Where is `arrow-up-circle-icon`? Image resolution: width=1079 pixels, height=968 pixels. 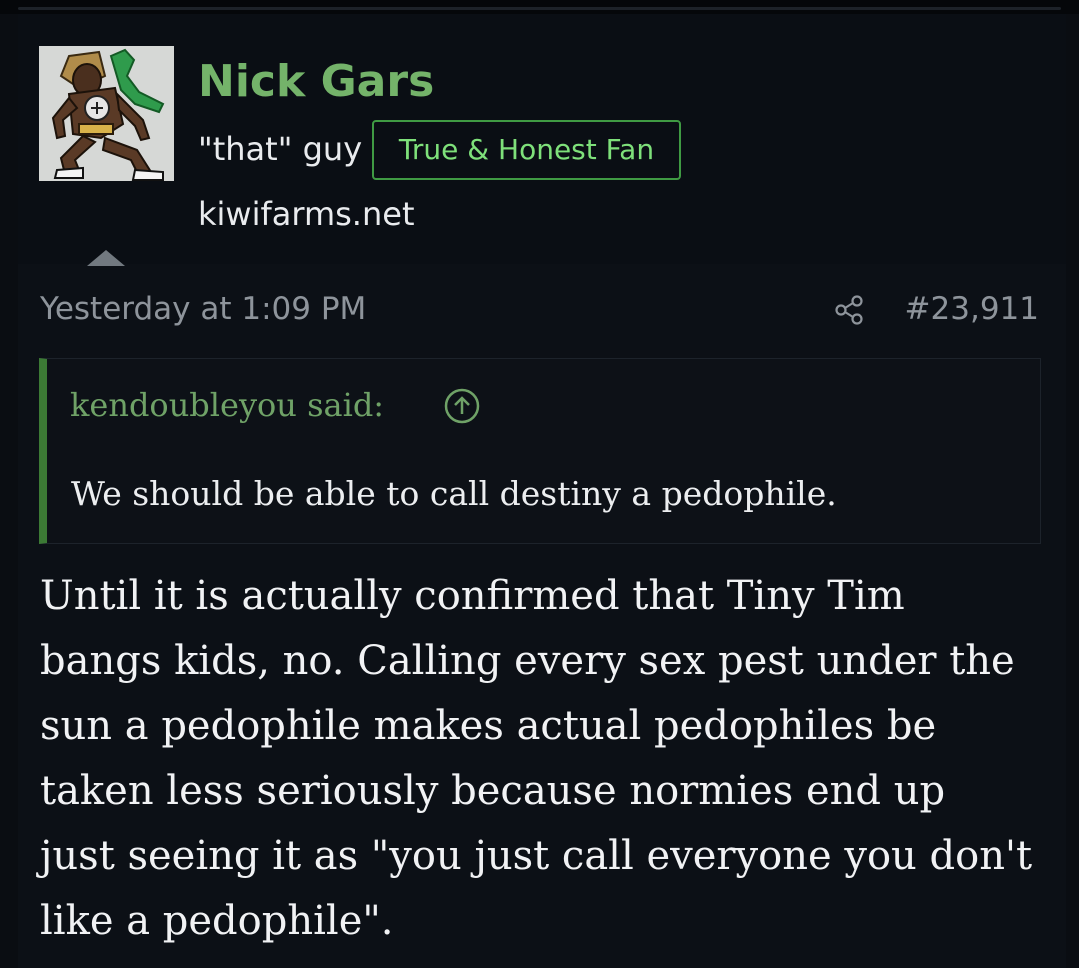 arrow-up-circle-icon is located at coordinates (462, 406).